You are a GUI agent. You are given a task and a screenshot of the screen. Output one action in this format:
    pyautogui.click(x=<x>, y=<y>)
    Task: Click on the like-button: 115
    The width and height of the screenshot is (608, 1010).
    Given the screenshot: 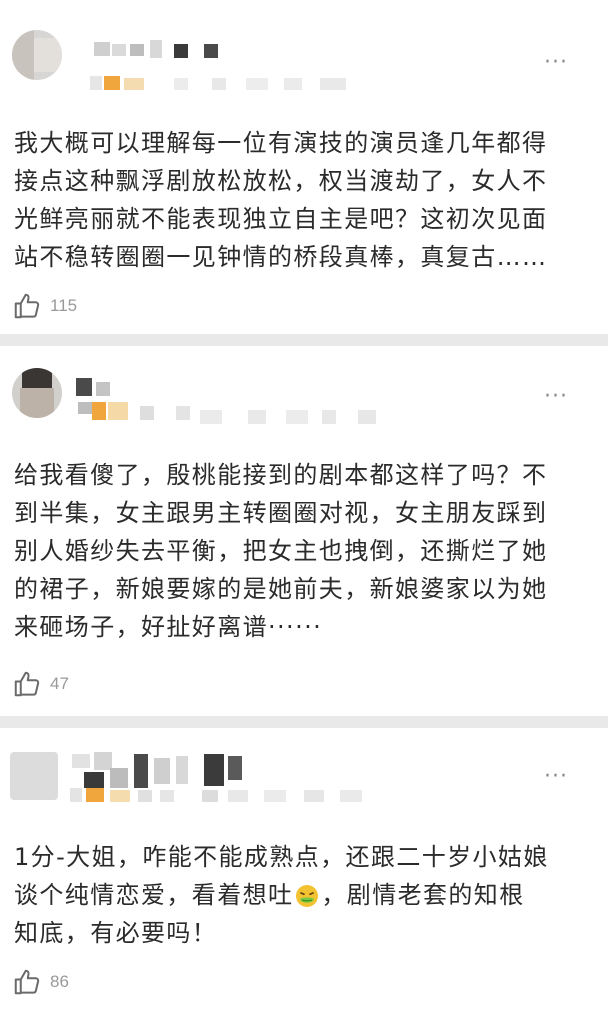 What is the action you would take?
    pyautogui.click(x=44, y=306)
    